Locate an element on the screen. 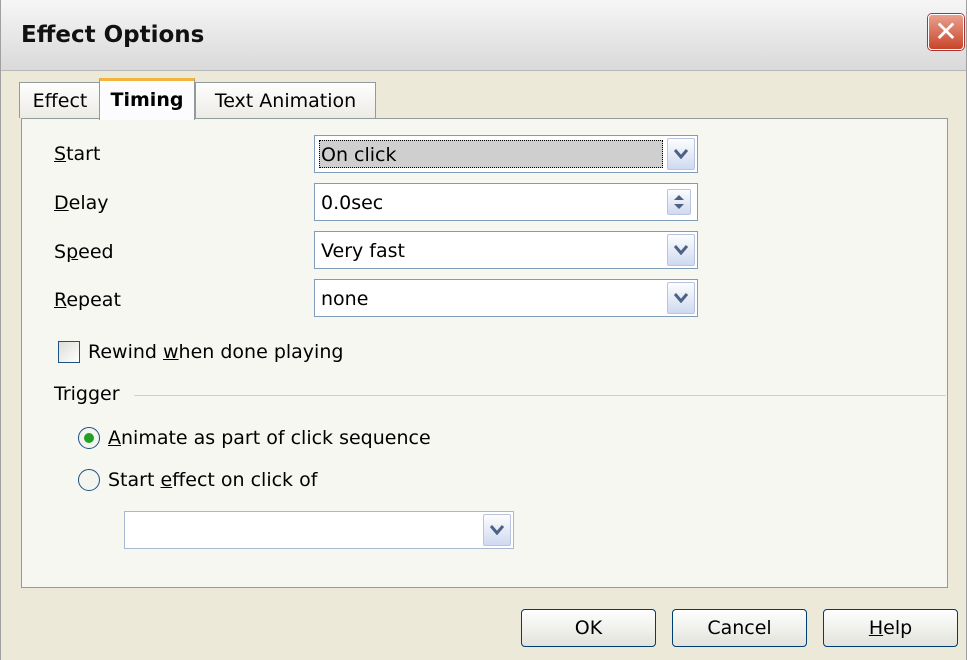  trigger-label: Trigger is located at coordinates (87, 394).